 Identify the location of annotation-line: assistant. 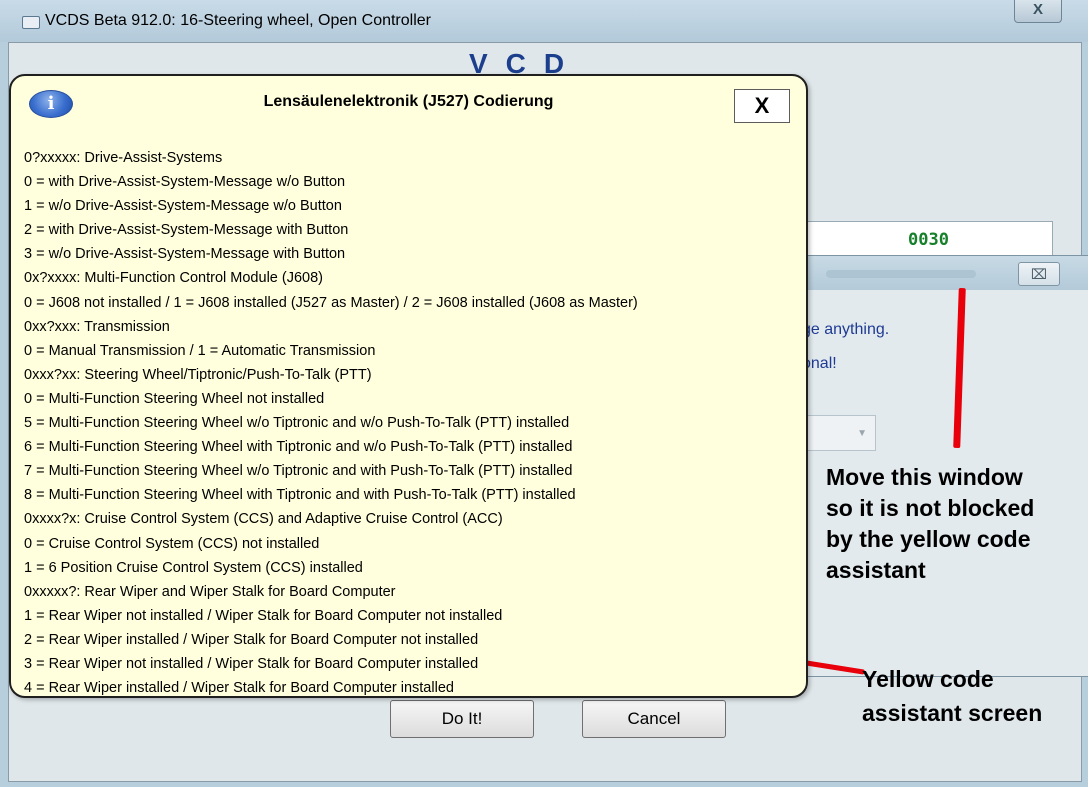
(876, 570).